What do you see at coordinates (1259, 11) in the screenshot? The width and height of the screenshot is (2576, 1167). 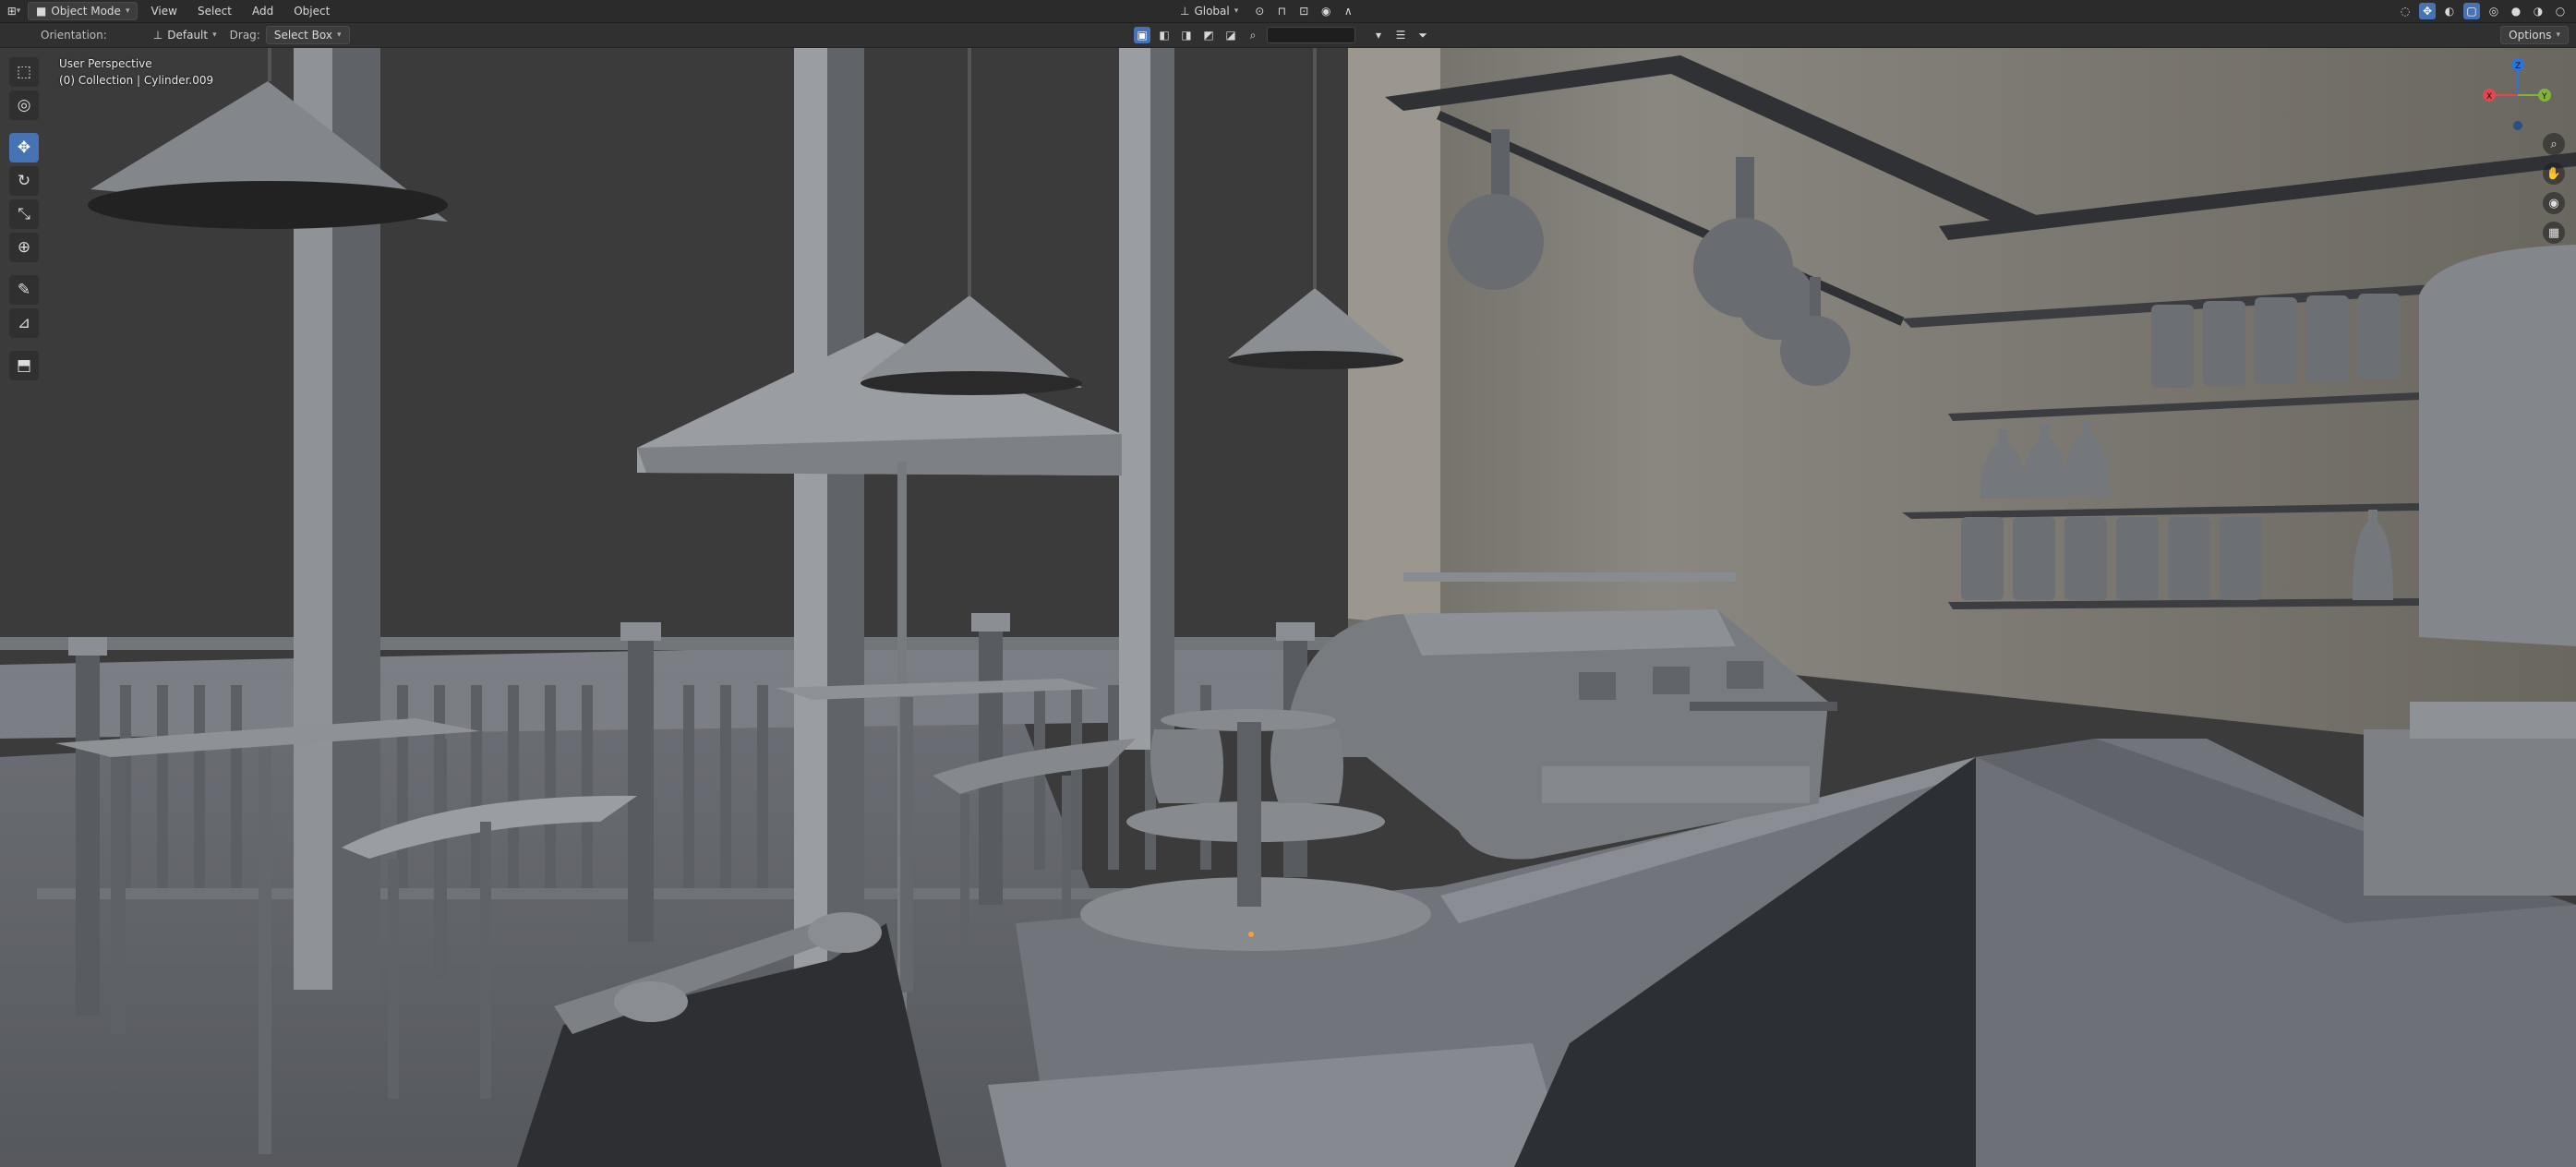 I see `pivot-point-icon: ⊙` at bounding box center [1259, 11].